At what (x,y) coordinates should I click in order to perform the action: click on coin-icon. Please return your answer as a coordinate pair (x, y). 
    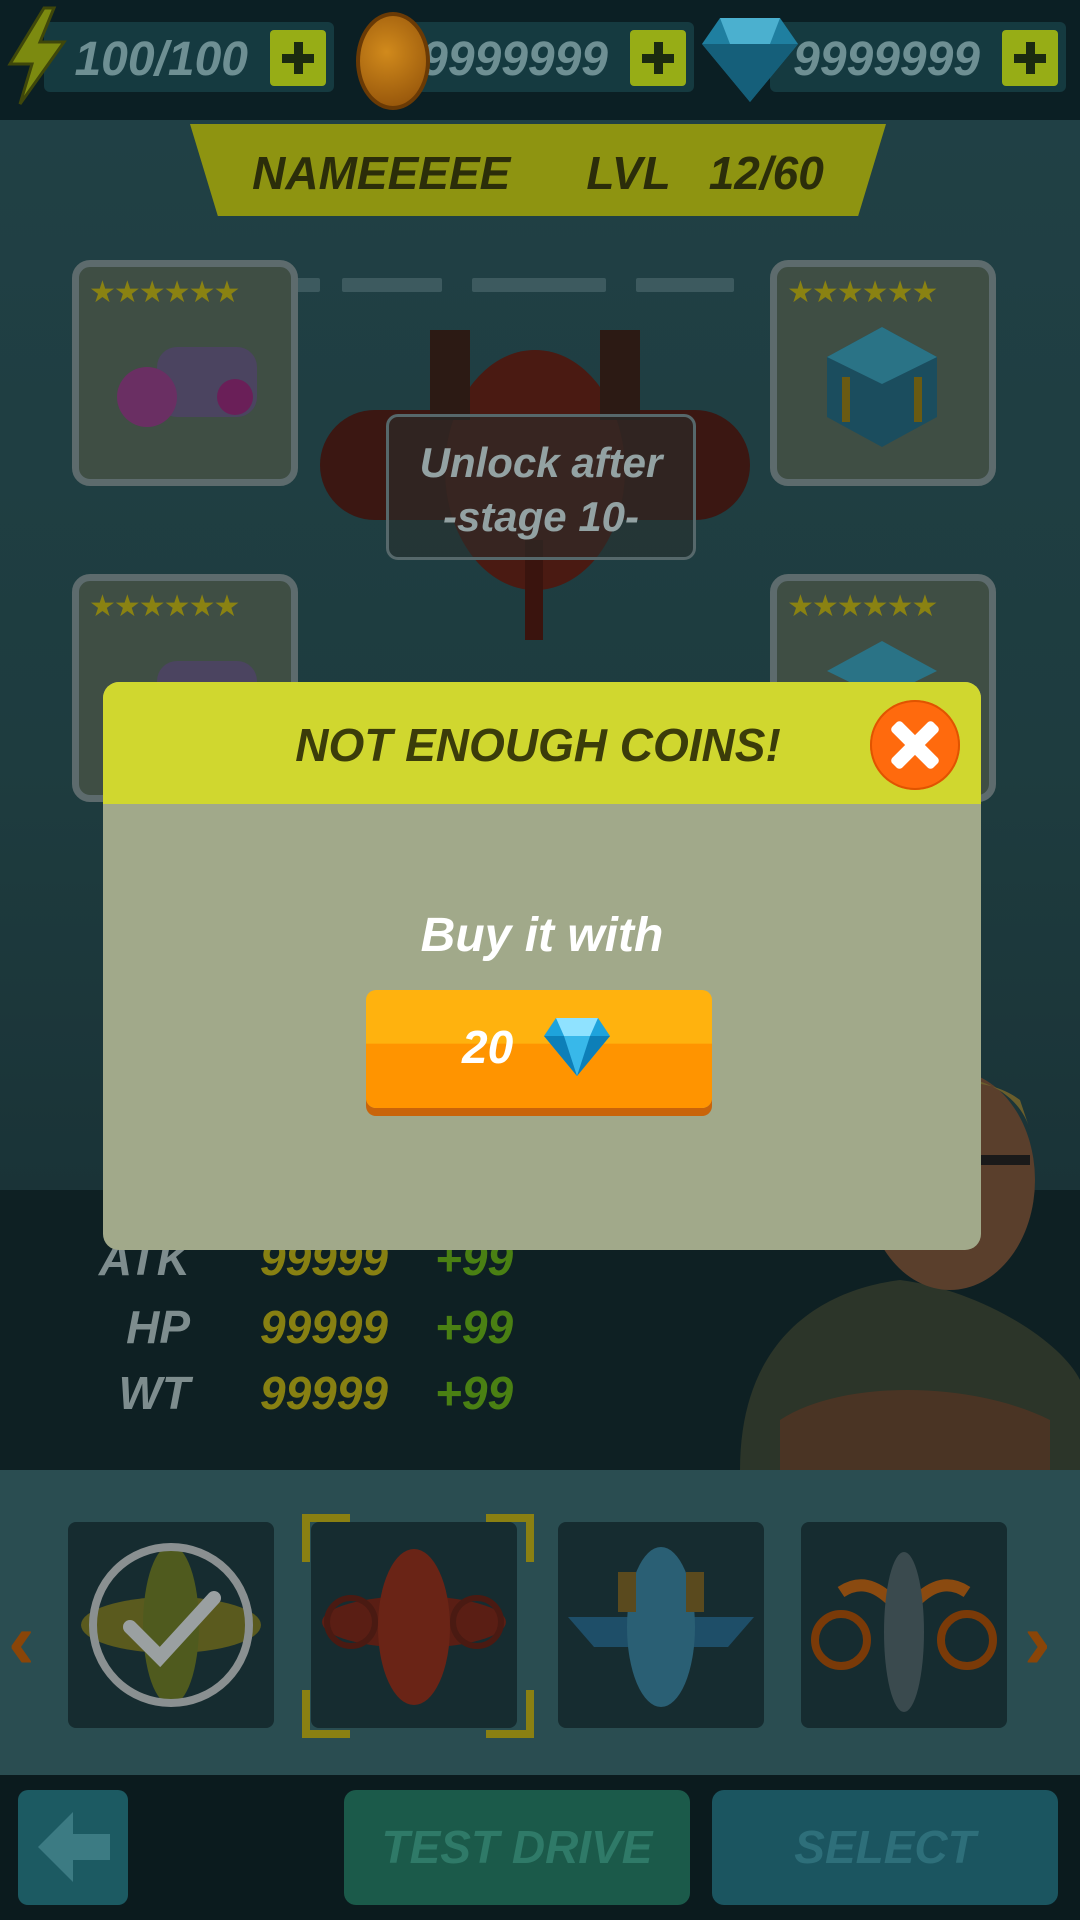
    Looking at the image, I should click on (393, 61).